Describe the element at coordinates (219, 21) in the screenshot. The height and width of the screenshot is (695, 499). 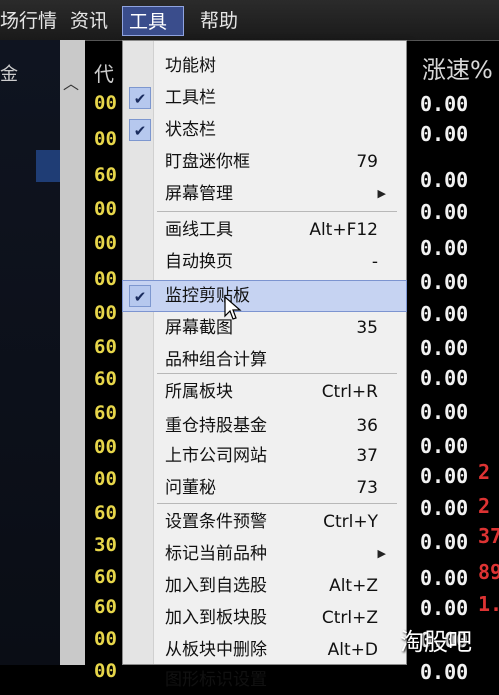
I see `menu-help: 帮助` at that location.